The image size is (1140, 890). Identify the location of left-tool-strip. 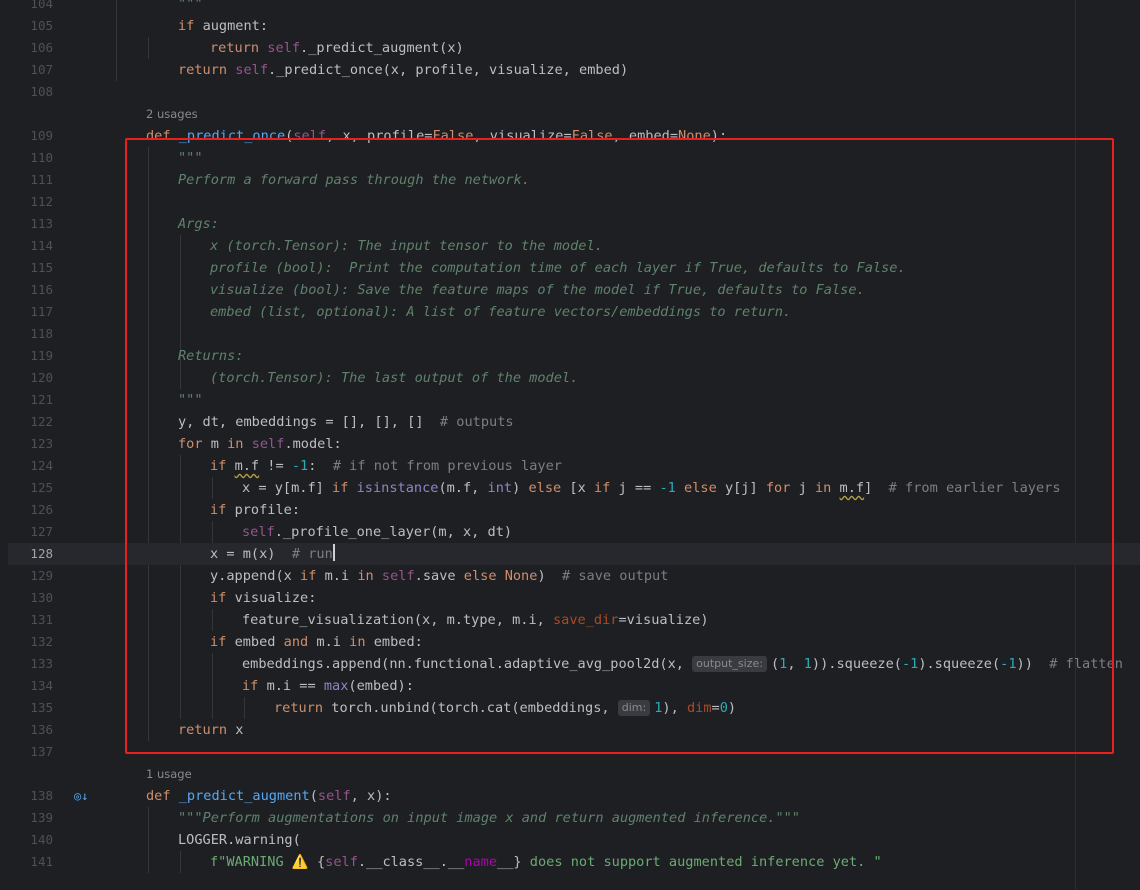
(4, 445).